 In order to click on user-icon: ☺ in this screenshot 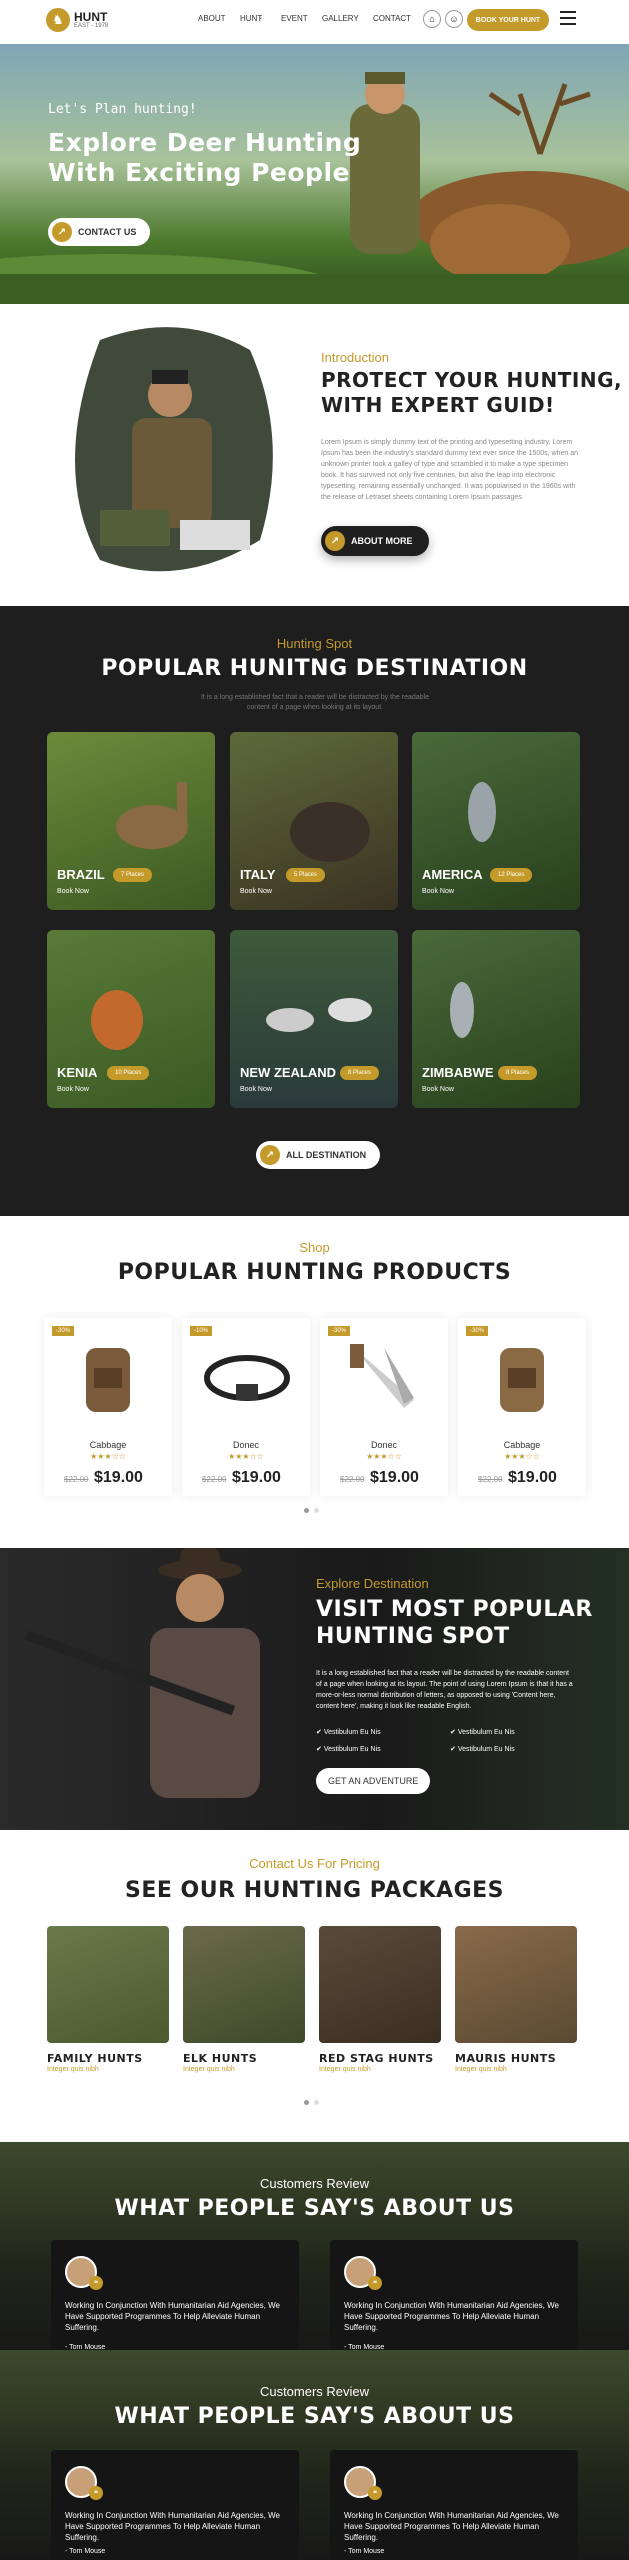, I will do `click(454, 19)`.